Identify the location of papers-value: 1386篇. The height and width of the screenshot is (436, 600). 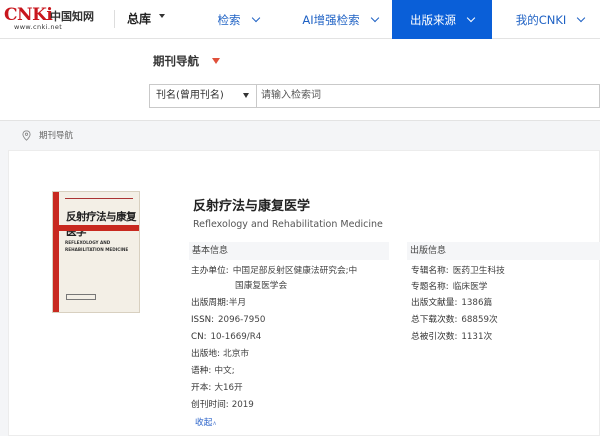
(477, 303).